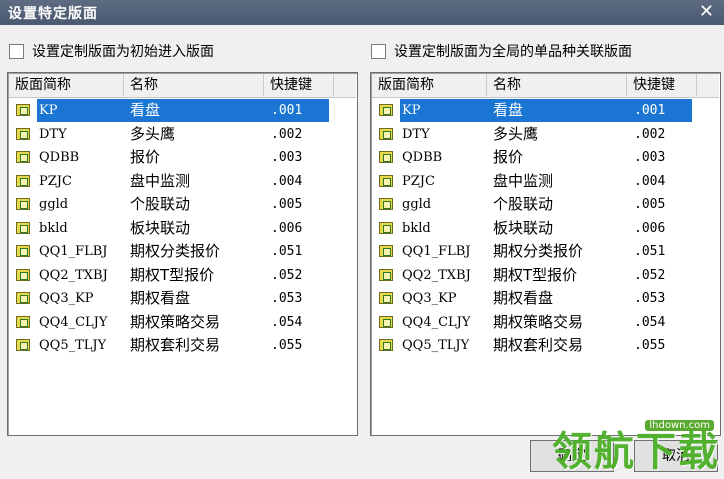 The image size is (724, 479). I want to click on row-abbr: ggld, so click(54, 204).